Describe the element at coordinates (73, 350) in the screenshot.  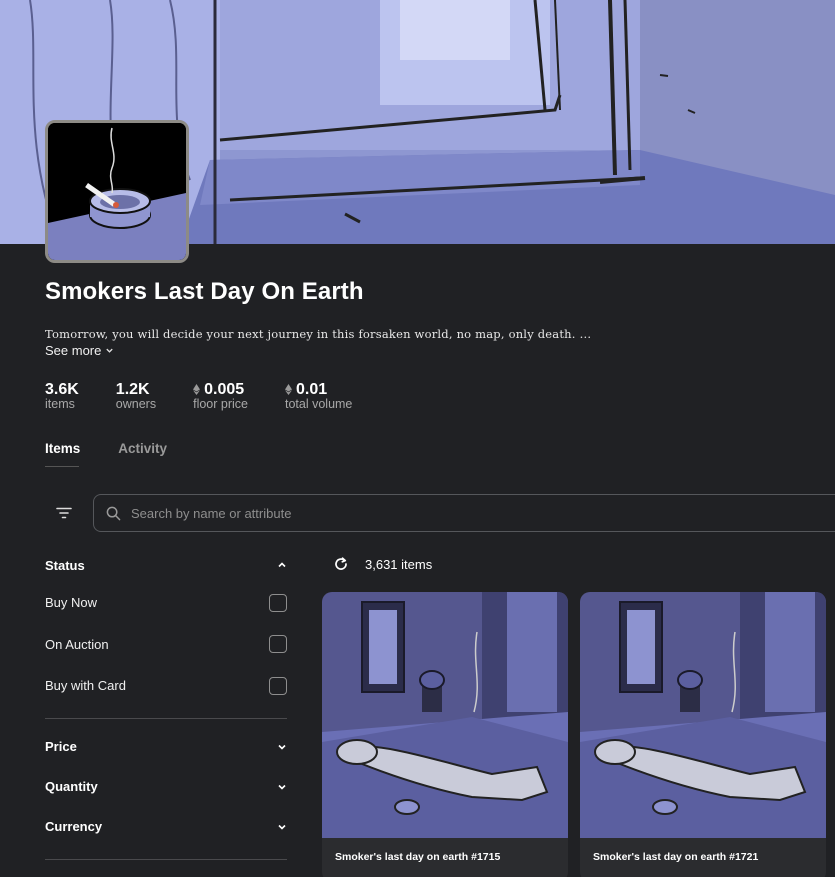
I see `see-more-label: See more` at that location.